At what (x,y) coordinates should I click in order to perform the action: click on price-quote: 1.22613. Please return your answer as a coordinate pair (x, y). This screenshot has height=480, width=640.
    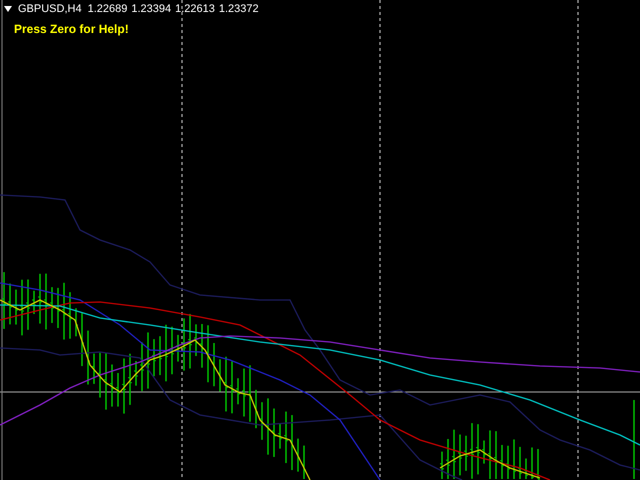
    Looking at the image, I should click on (195, 9).